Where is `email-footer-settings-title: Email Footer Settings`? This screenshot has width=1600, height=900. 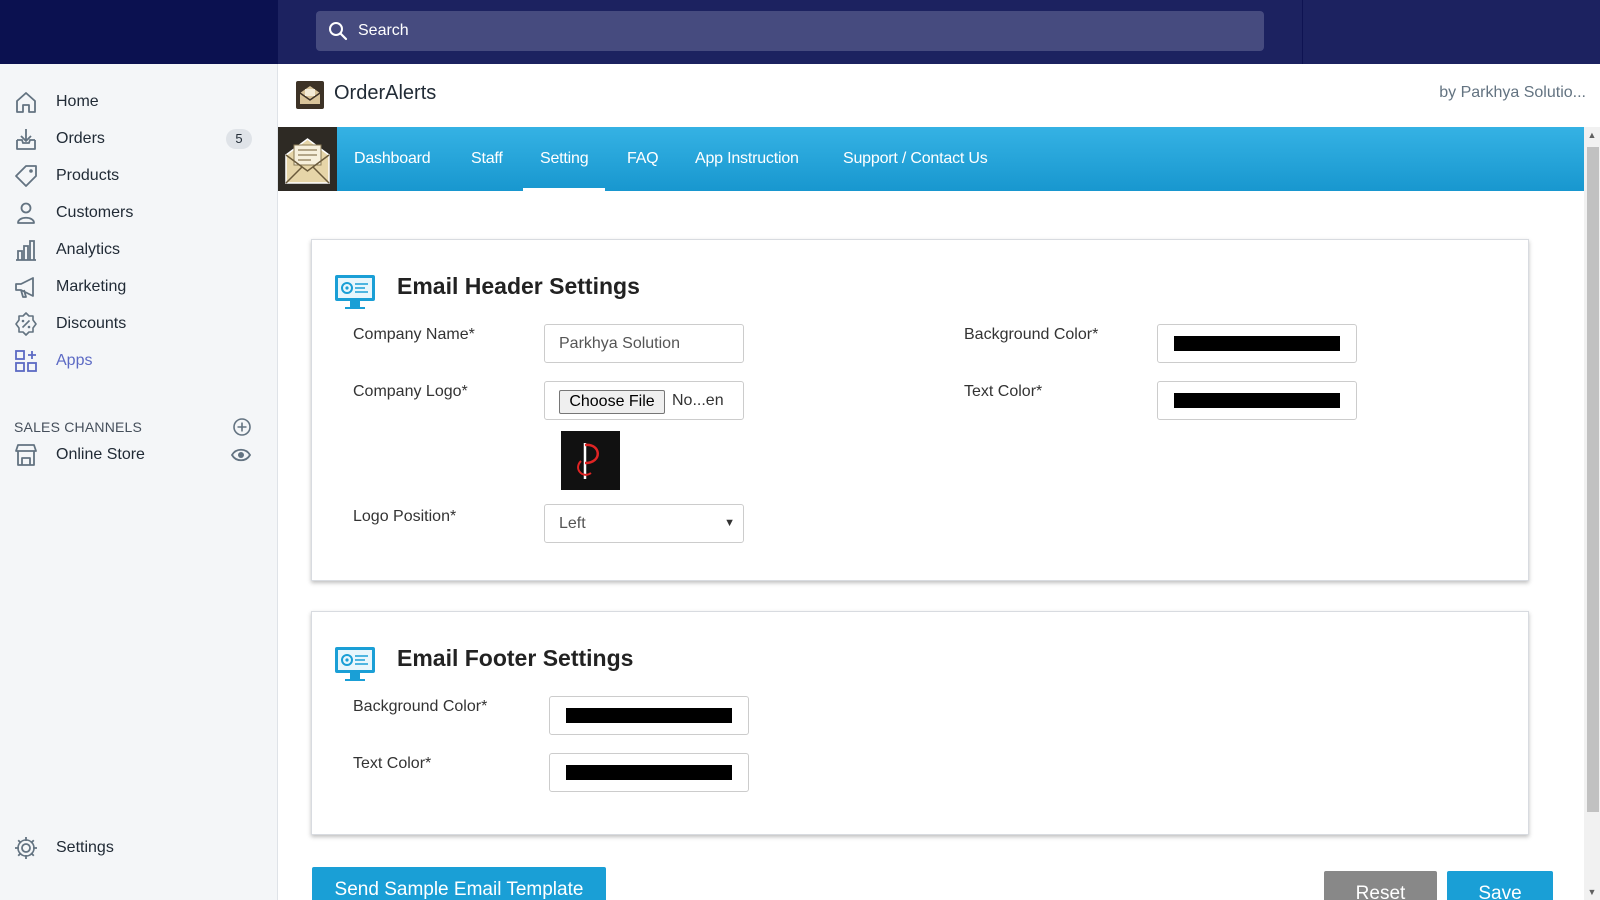 email-footer-settings-title: Email Footer Settings is located at coordinates (515, 658).